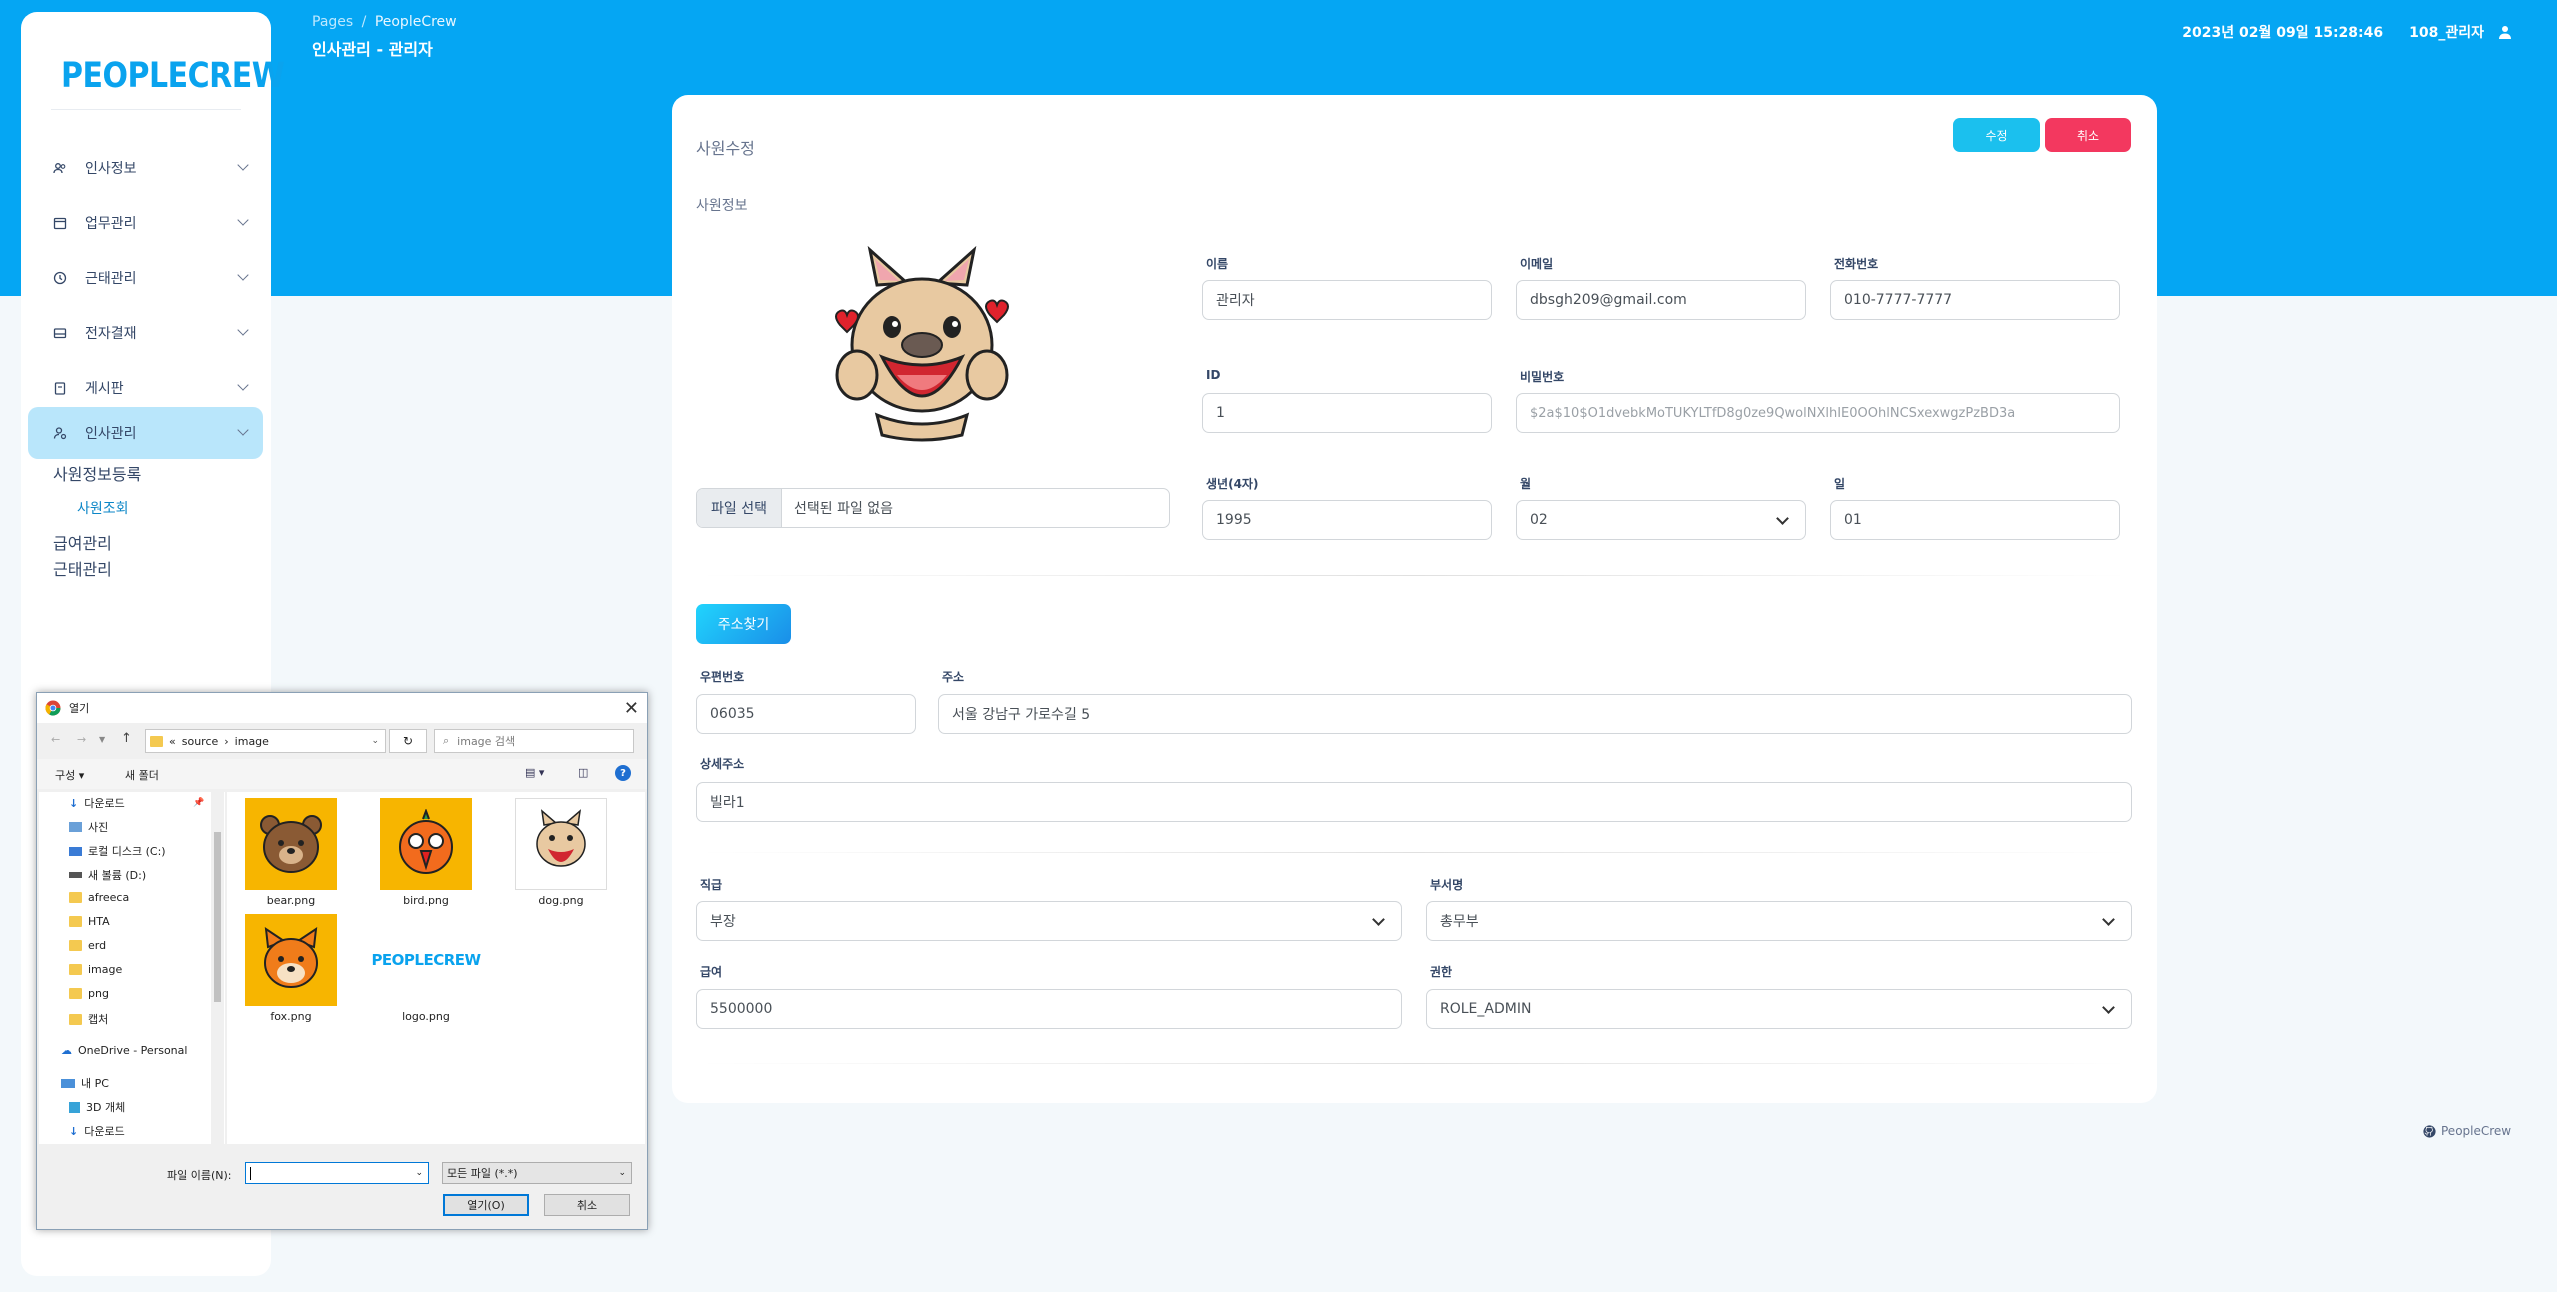  Describe the element at coordinates (111, 279) in the screenshot. I see `sidebar-item-label: 근태관리` at that location.